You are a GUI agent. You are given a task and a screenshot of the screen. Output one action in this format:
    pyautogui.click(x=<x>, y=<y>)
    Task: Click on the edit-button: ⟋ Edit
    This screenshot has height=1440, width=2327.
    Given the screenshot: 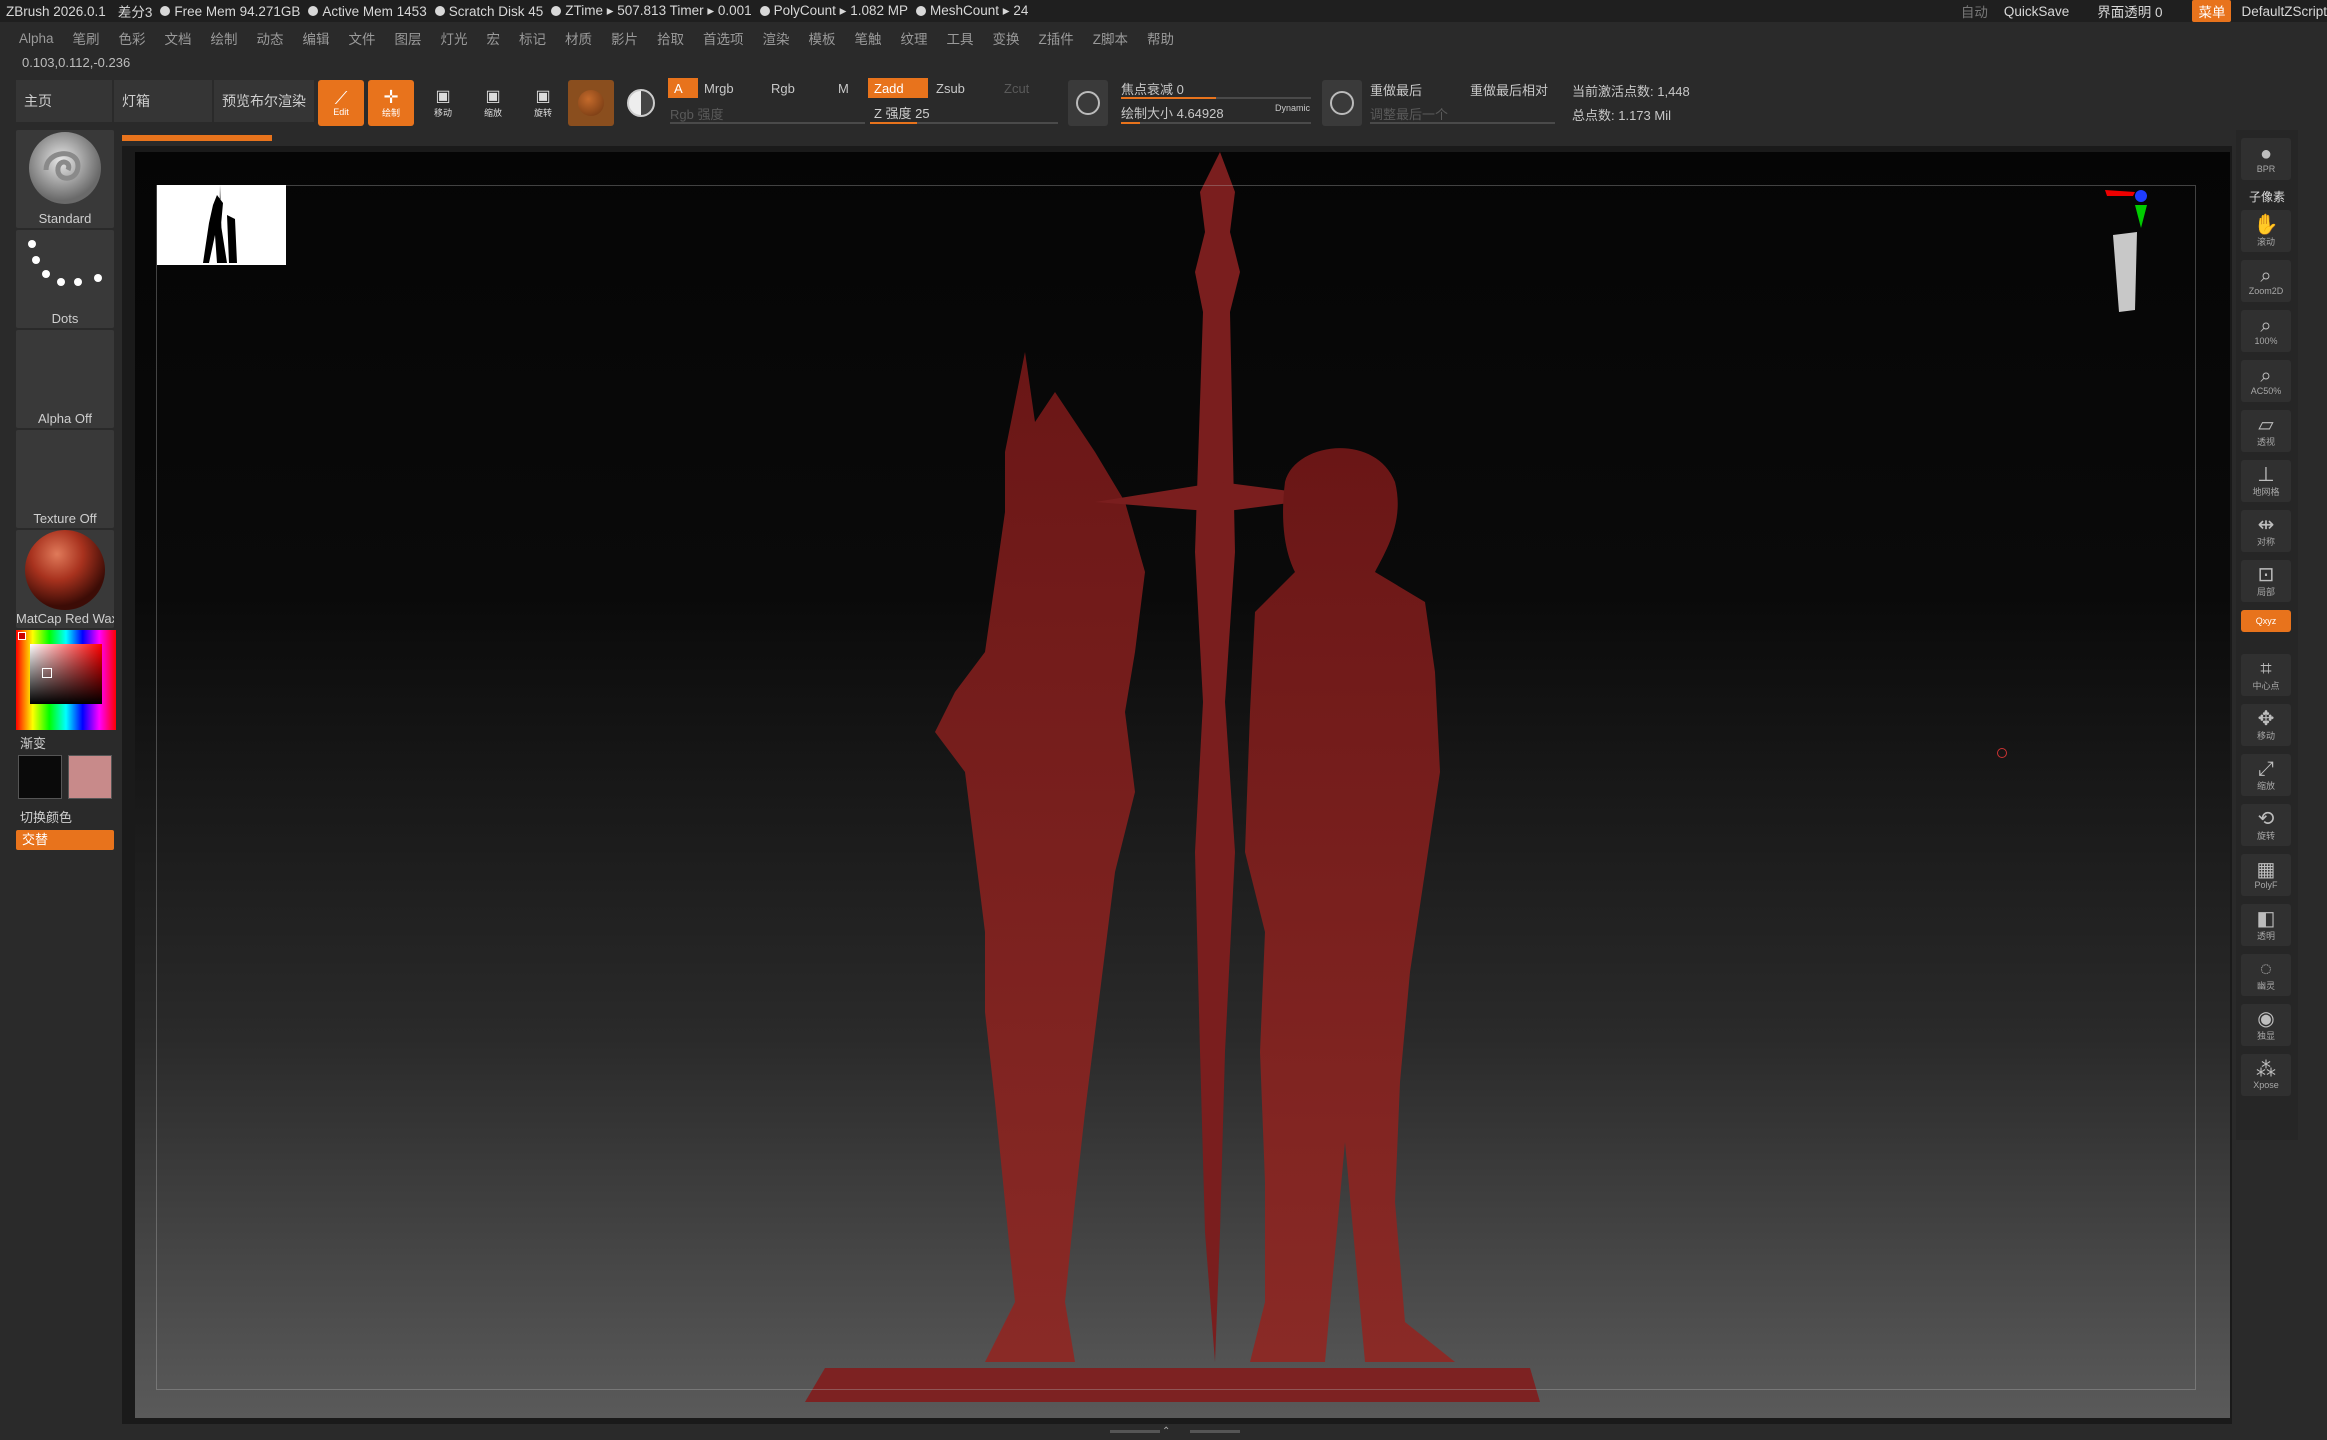 What is the action you would take?
    pyautogui.click(x=341, y=103)
    